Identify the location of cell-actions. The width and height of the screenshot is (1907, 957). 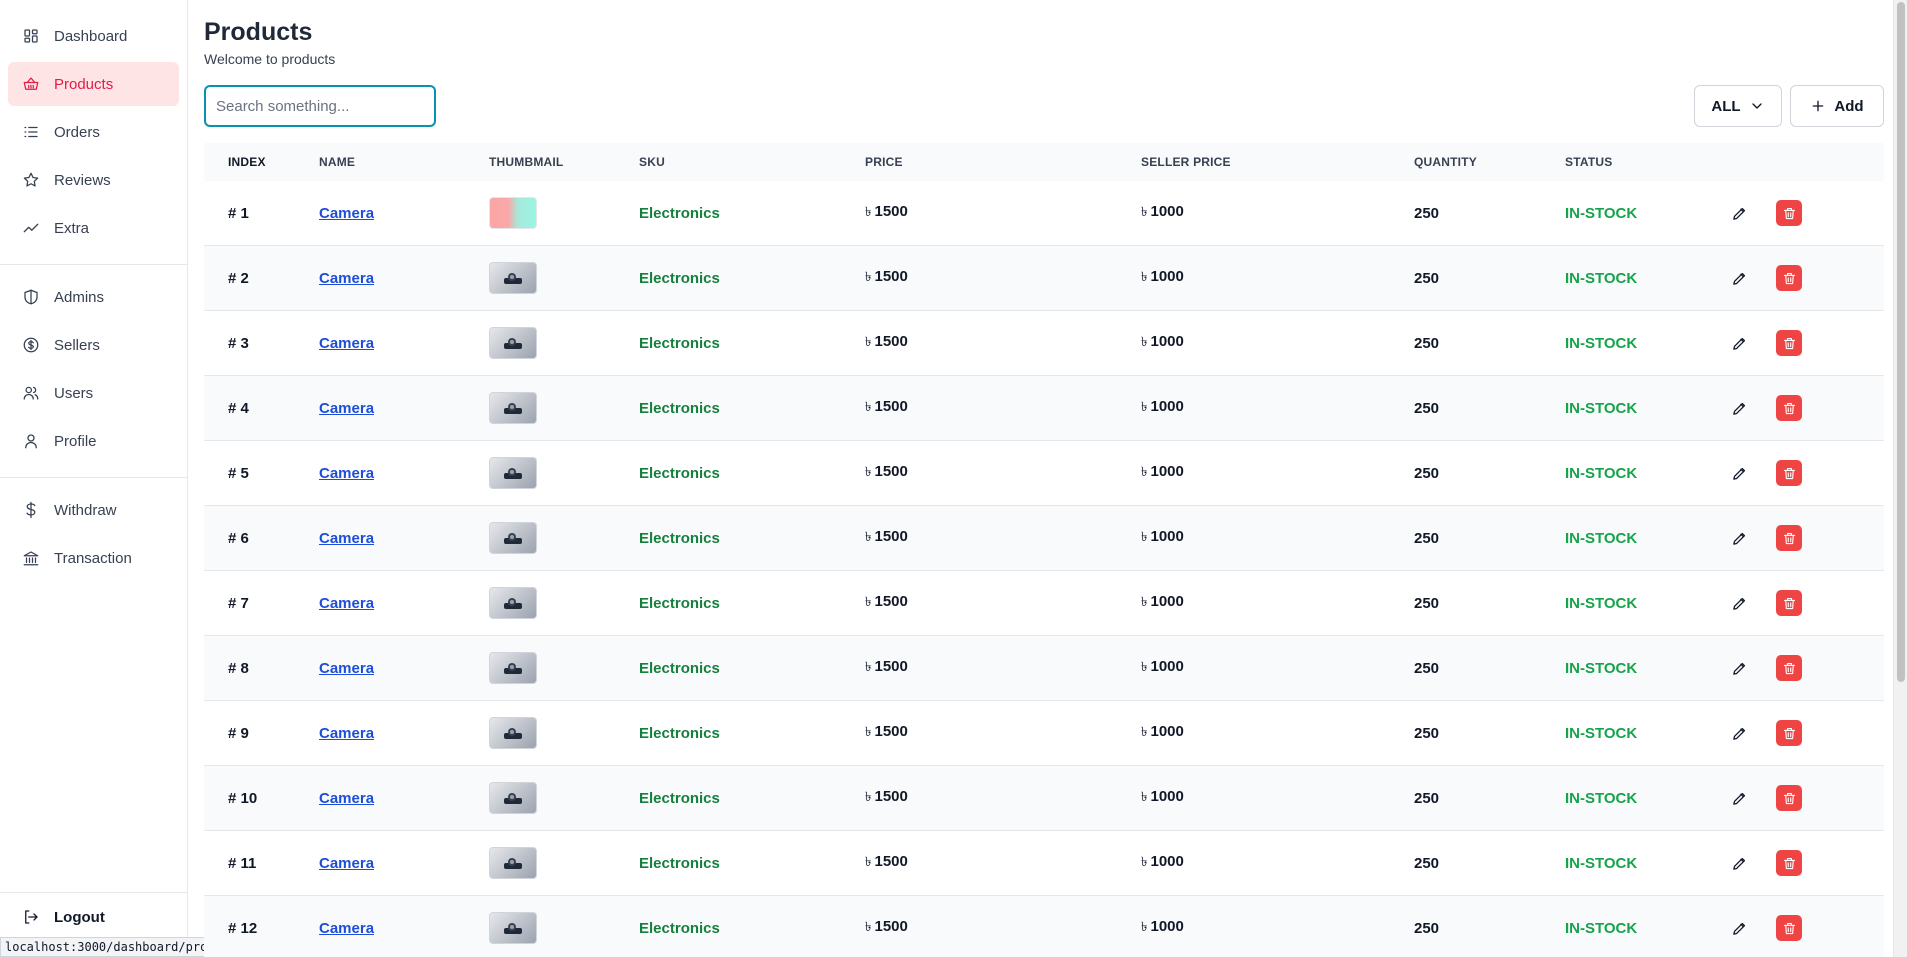
(1797, 213).